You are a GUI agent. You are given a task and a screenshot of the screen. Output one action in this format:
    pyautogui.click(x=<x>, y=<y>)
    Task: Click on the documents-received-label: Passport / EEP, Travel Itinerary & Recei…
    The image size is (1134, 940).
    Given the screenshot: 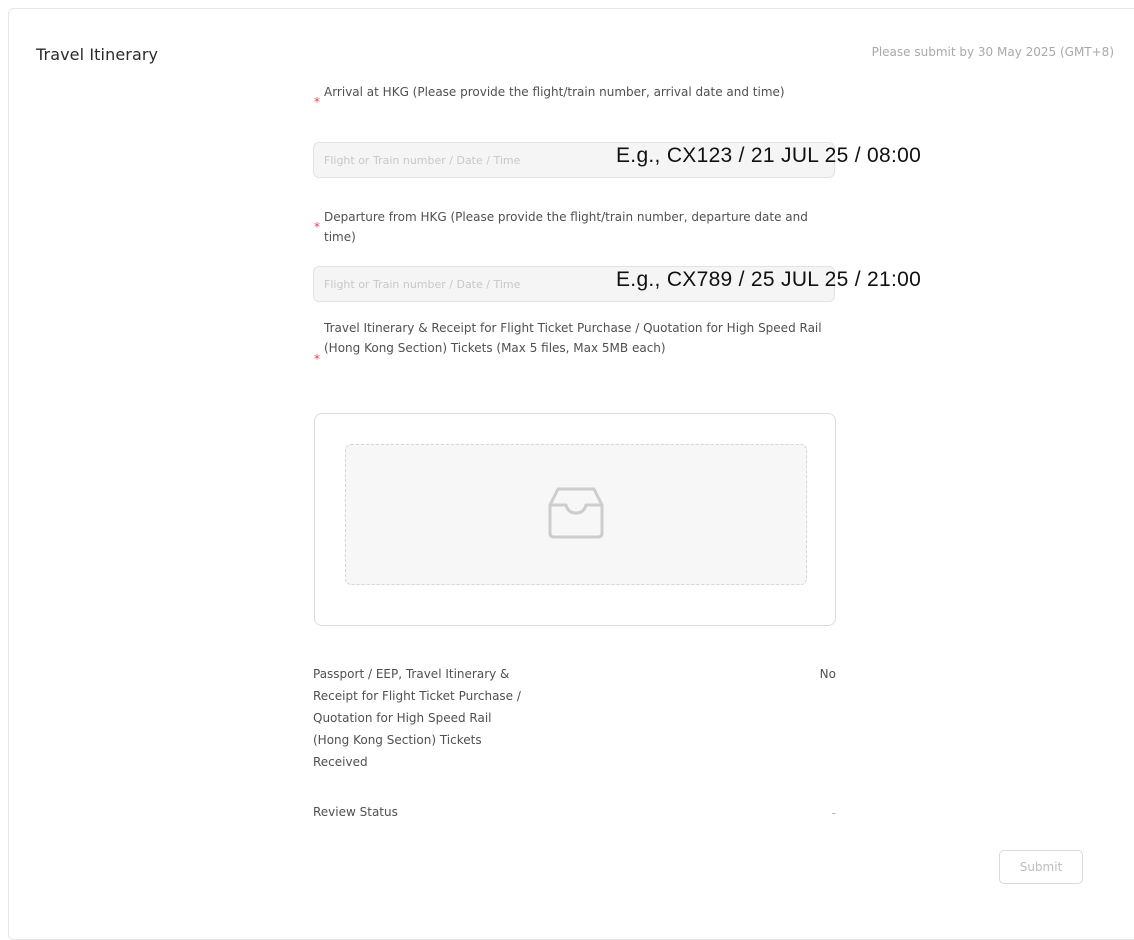 What is the action you would take?
    pyautogui.click(x=417, y=718)
    